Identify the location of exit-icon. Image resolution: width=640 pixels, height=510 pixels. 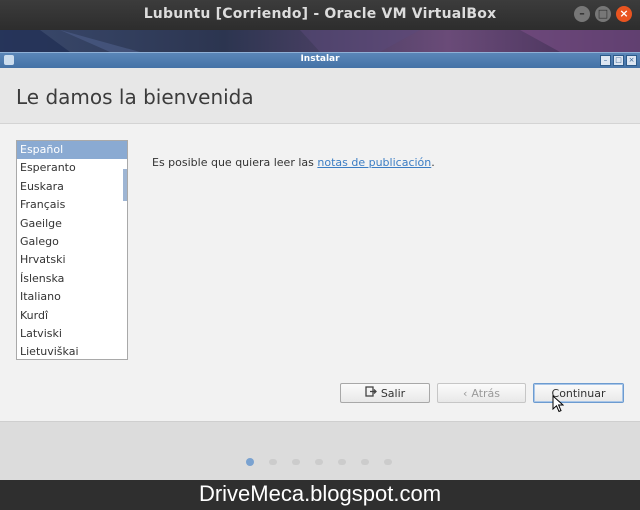
(371, 393).